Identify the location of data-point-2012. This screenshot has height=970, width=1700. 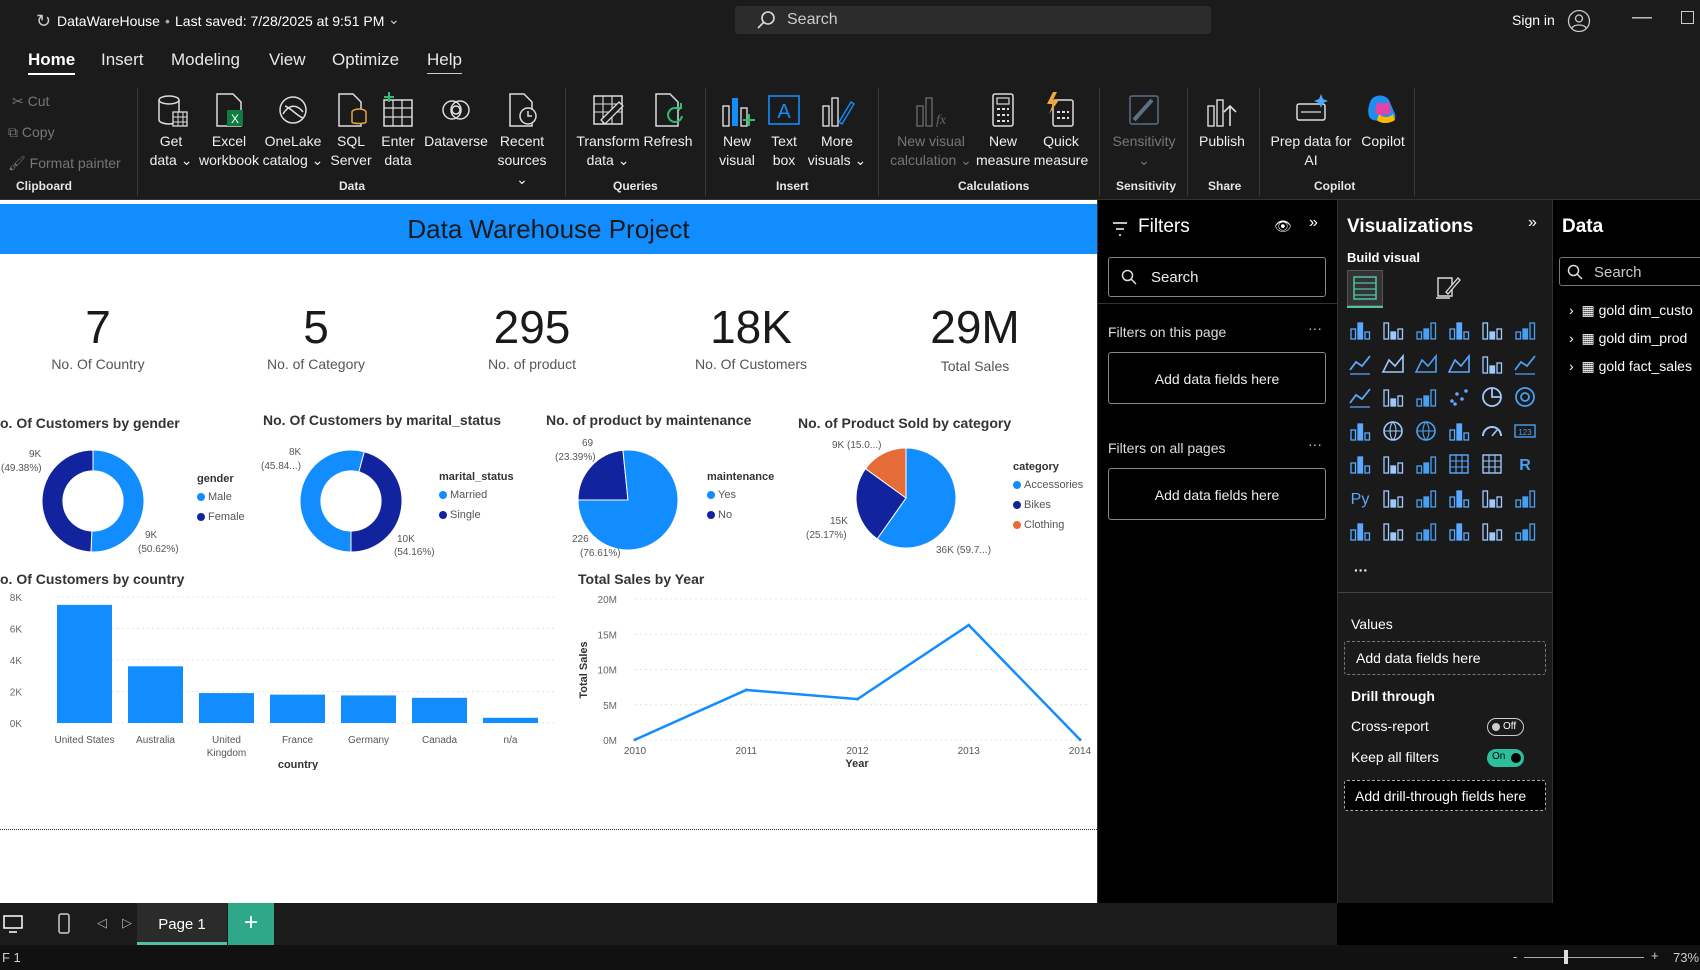
(857, 699).